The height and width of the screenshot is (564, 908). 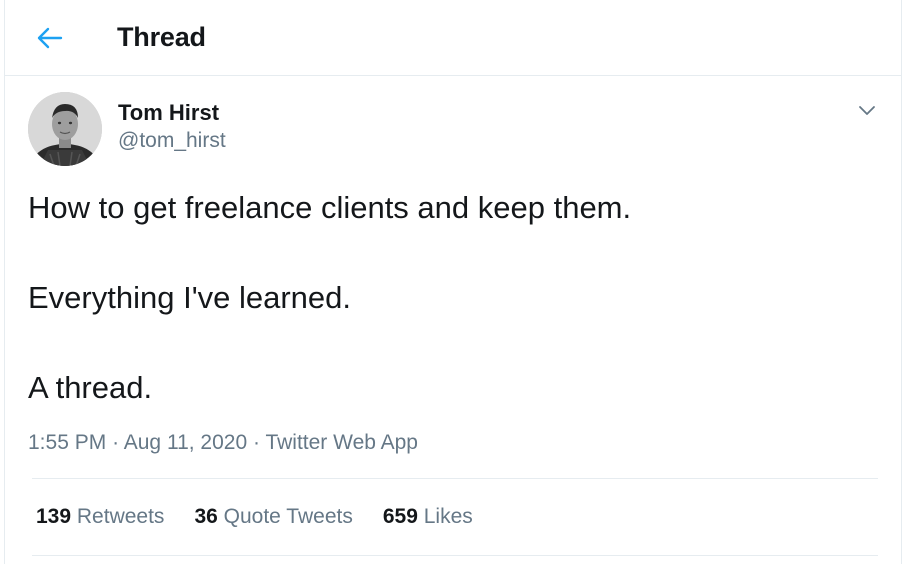 I want to click on back-button, so click(x=50, y=38).